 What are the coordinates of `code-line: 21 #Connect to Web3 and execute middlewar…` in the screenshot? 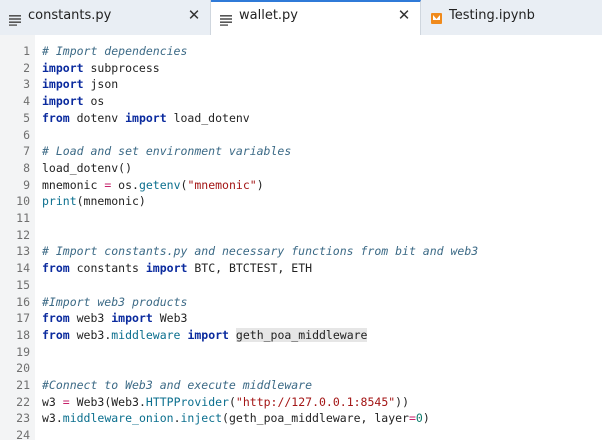 It's located at (301, 385).